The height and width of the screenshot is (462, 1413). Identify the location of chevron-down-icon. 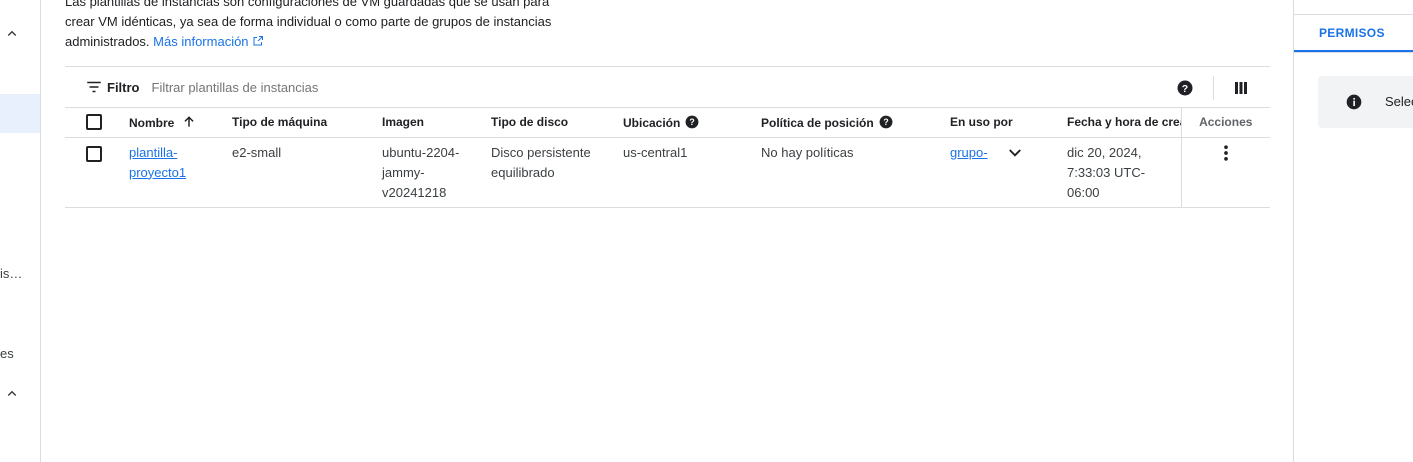
(1015, 153).